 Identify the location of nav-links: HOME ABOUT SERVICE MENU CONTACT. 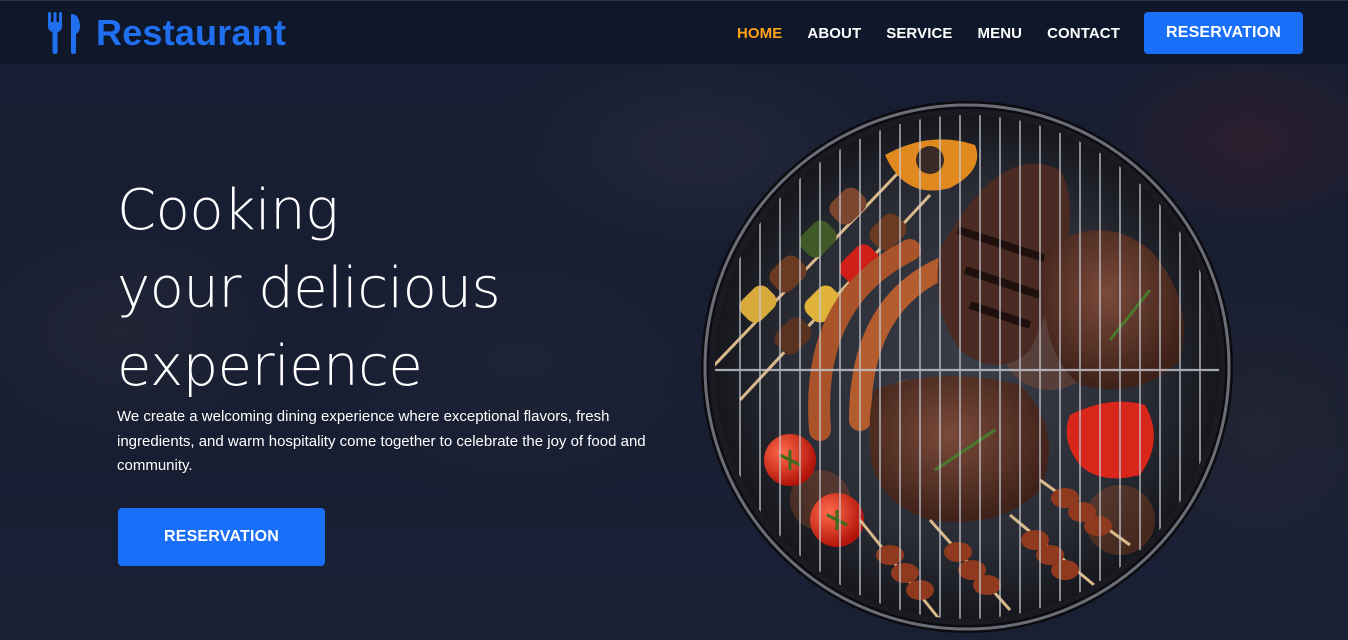
(916, 33).